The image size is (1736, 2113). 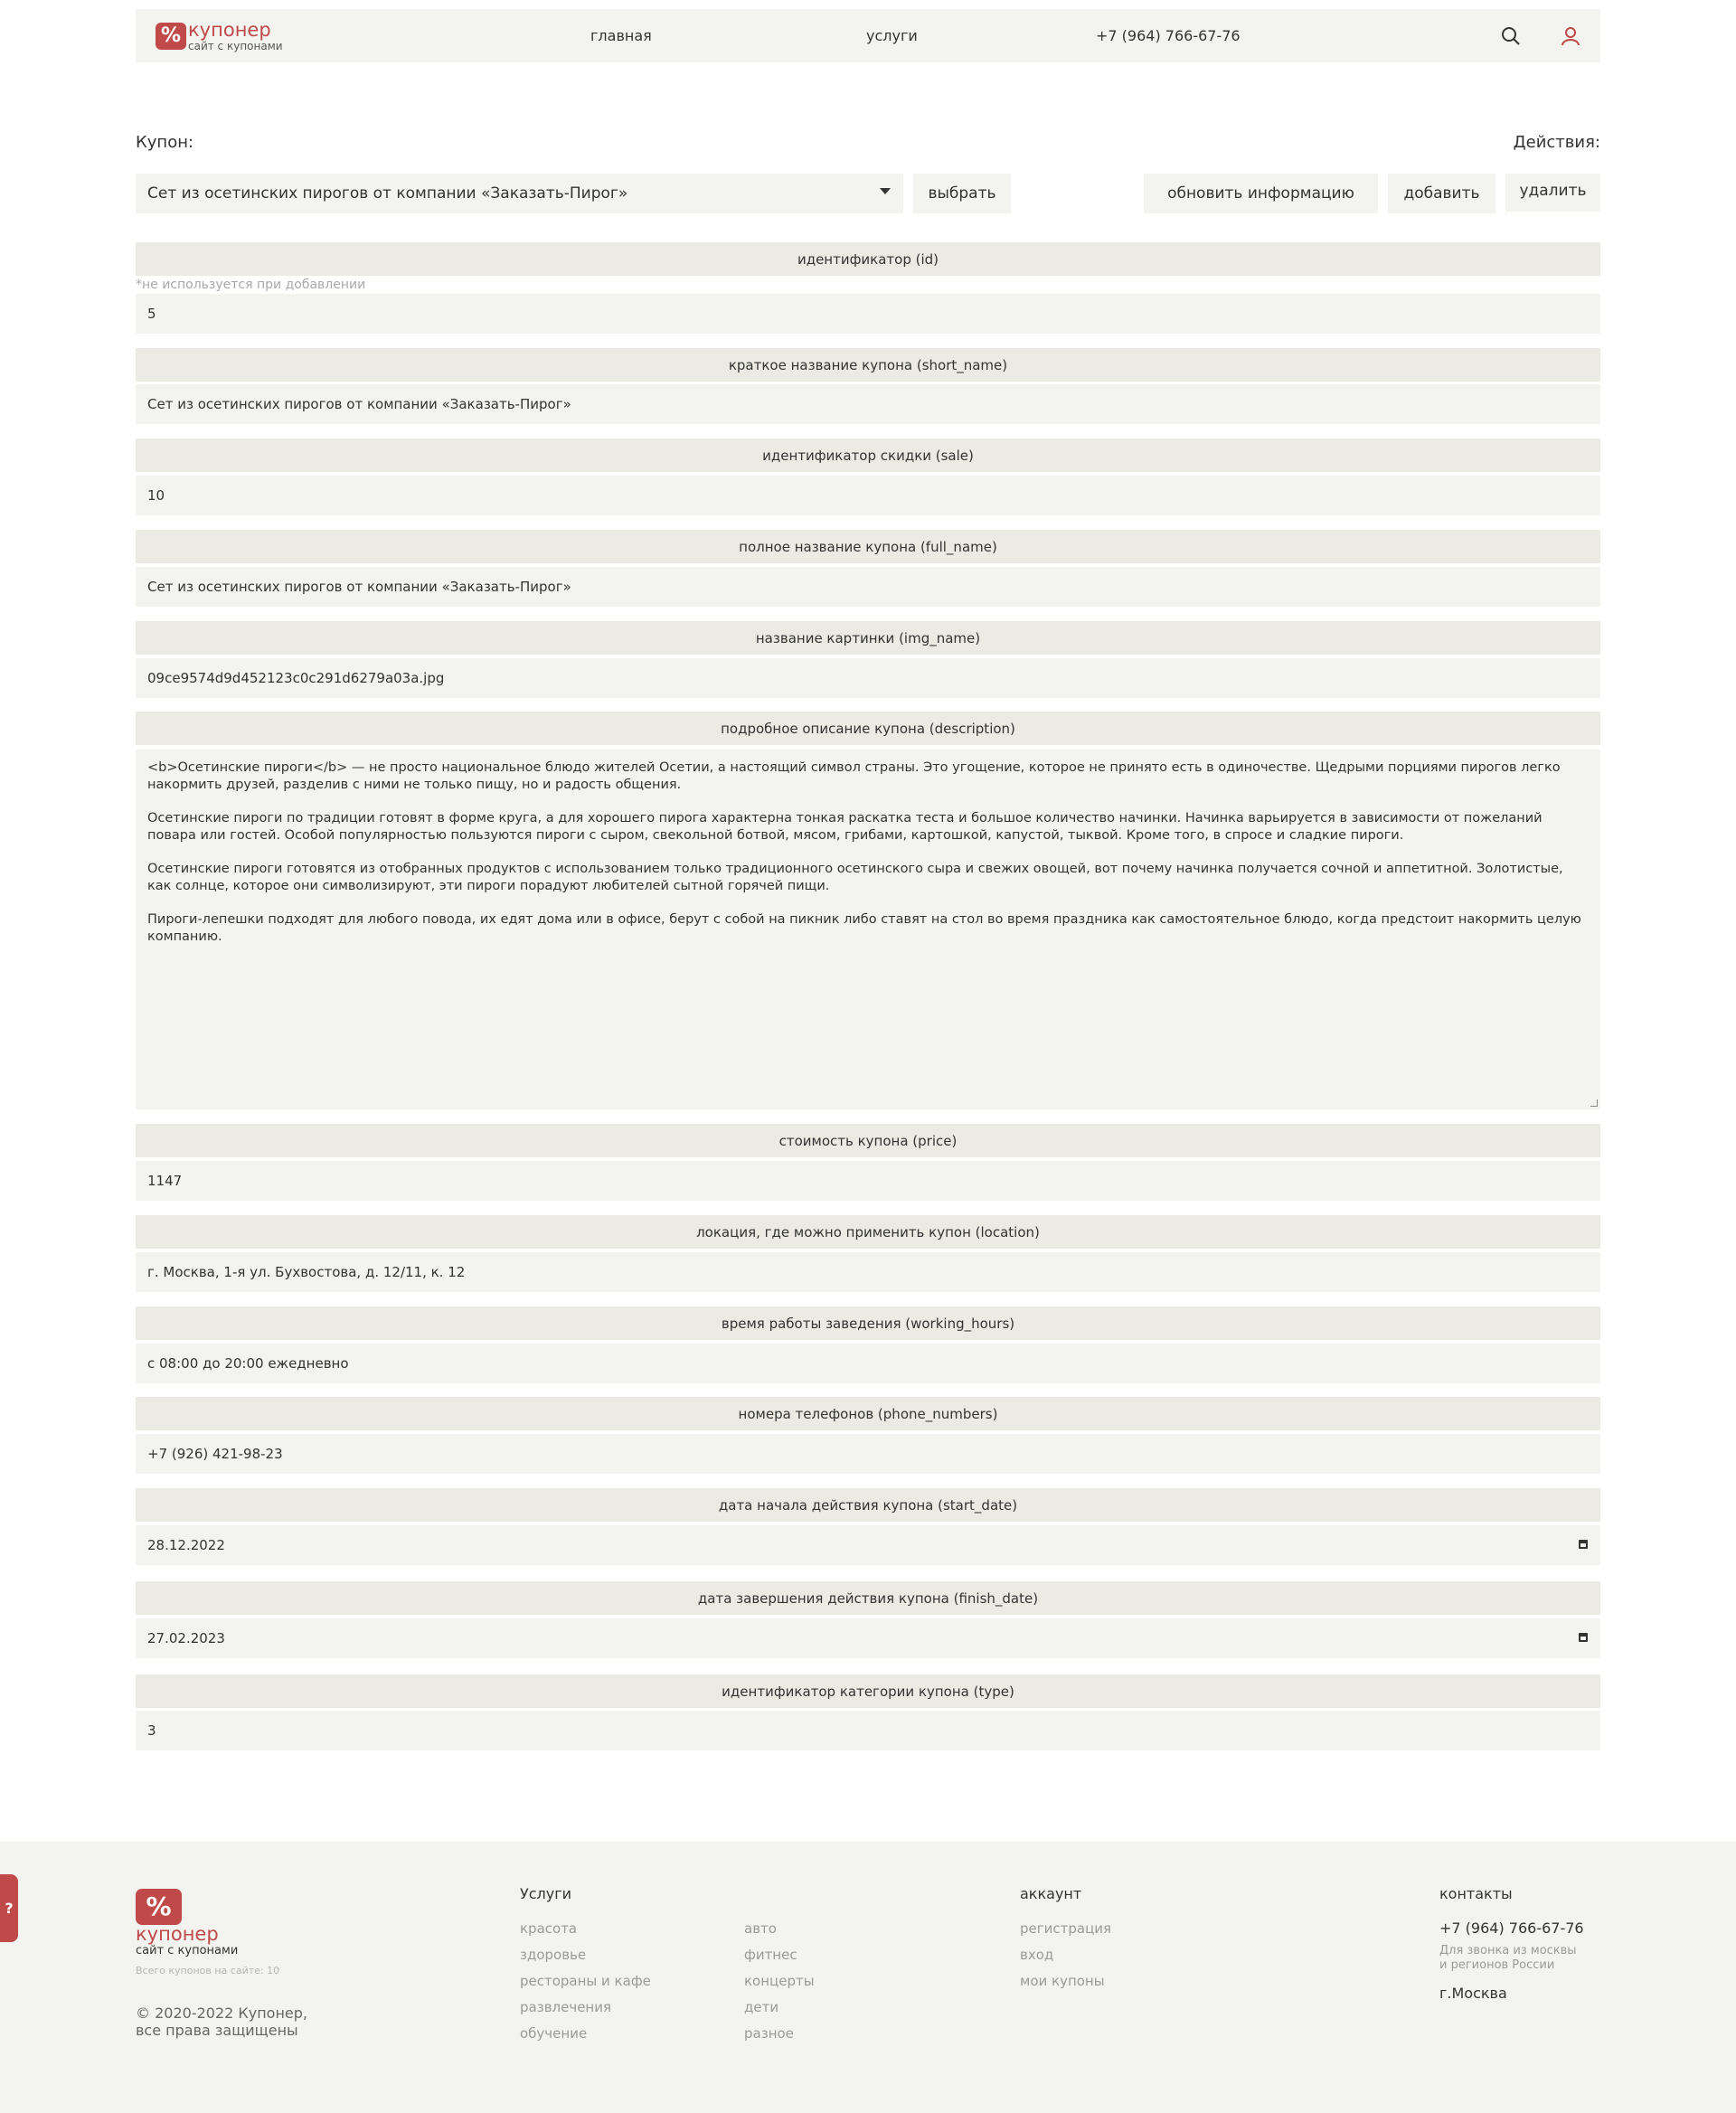 I want to click on footer-service-link: авто, so click(x=761, y=1928).